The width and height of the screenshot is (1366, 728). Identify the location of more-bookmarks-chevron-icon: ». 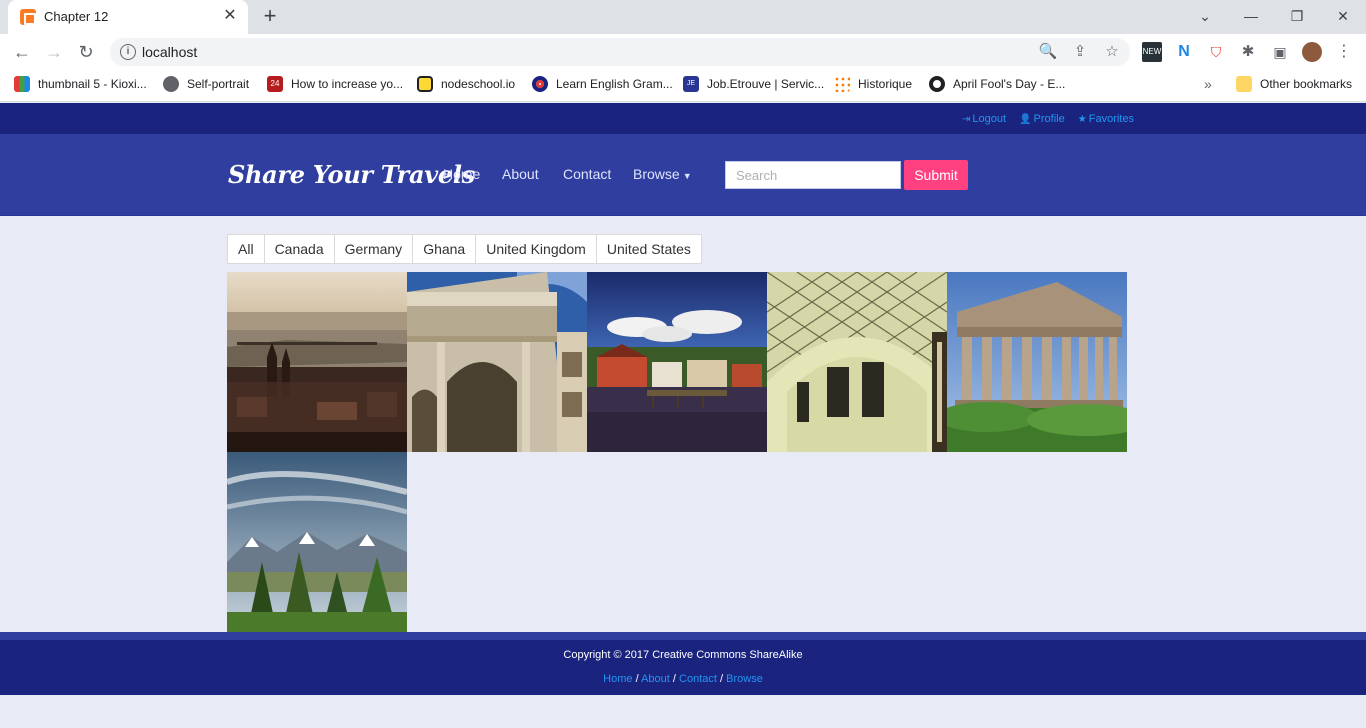
(1208, 86).